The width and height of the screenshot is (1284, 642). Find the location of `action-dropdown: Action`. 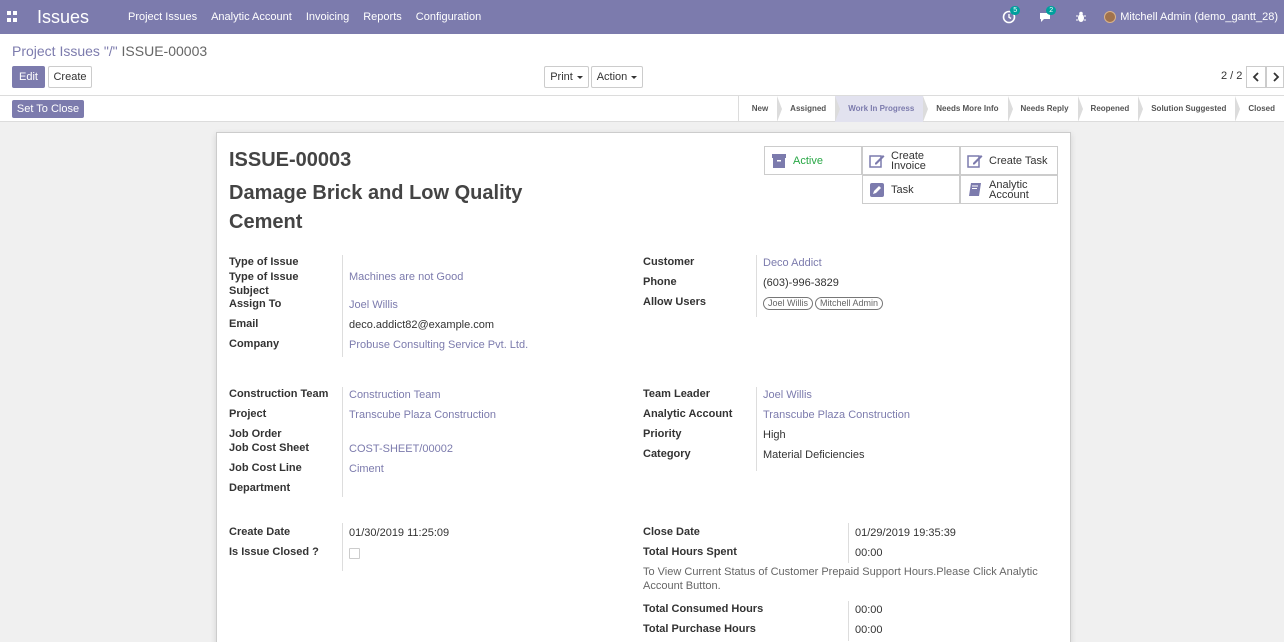

action-dropdown: Action is located at coordinates (617, 77).